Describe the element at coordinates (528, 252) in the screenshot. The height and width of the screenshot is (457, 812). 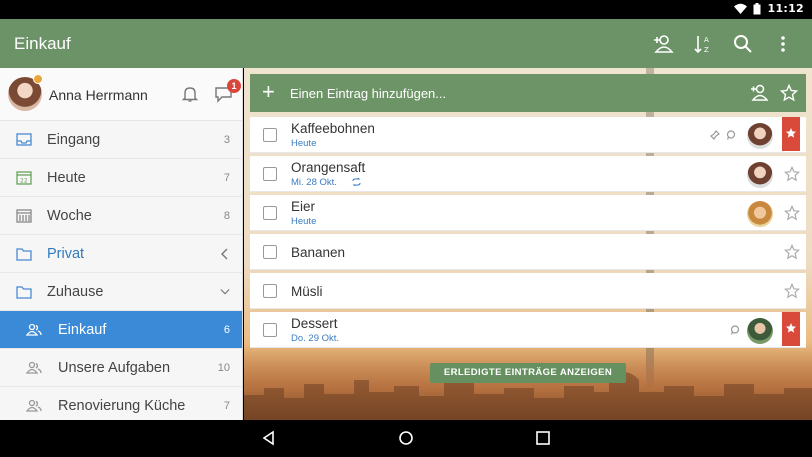
I see `task-row: Bananen` at that location.